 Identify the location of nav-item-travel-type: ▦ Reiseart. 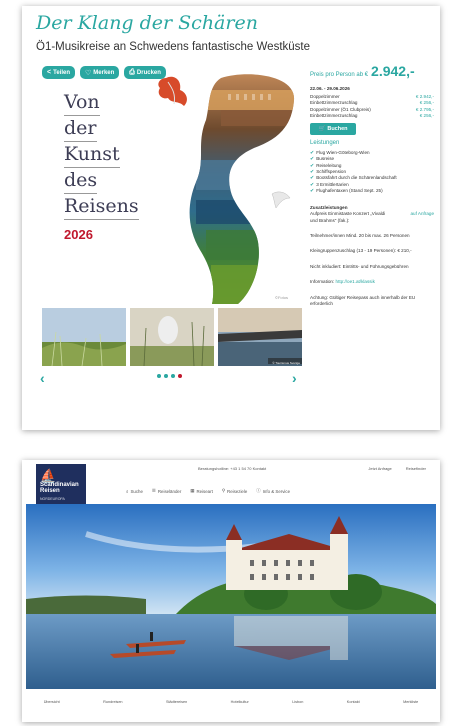
(201, 491).